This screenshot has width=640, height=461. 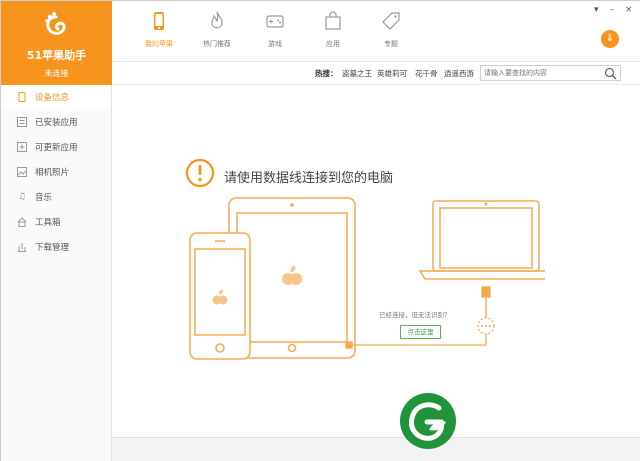 I want to click on tab-label: 热门推荐, so click(x=217, y=44).